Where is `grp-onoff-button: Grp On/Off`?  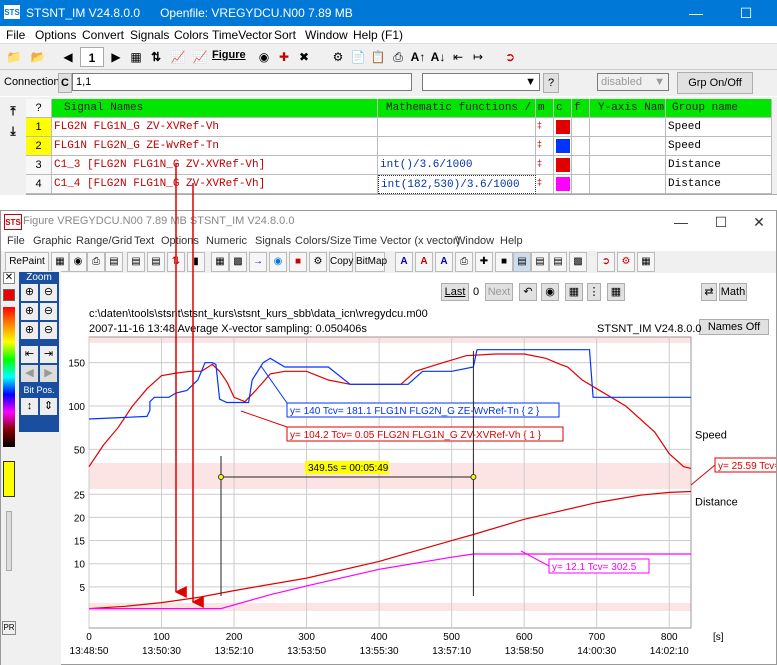 grp-onoff-button: Grp On/Off is located at coordinates (715, 83).